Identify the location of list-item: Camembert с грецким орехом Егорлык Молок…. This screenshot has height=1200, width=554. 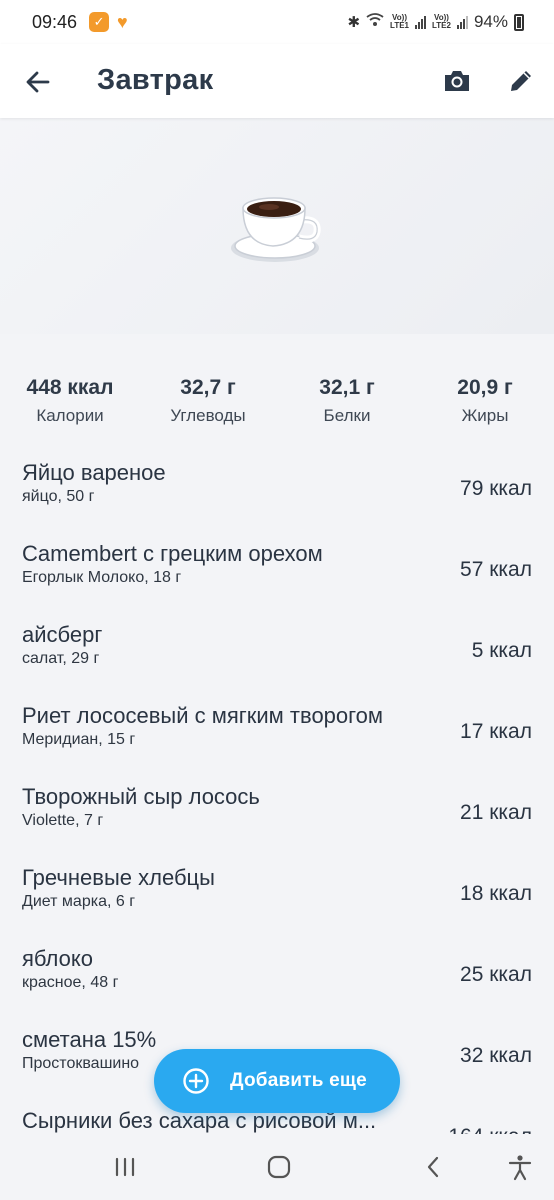
(277, 567).